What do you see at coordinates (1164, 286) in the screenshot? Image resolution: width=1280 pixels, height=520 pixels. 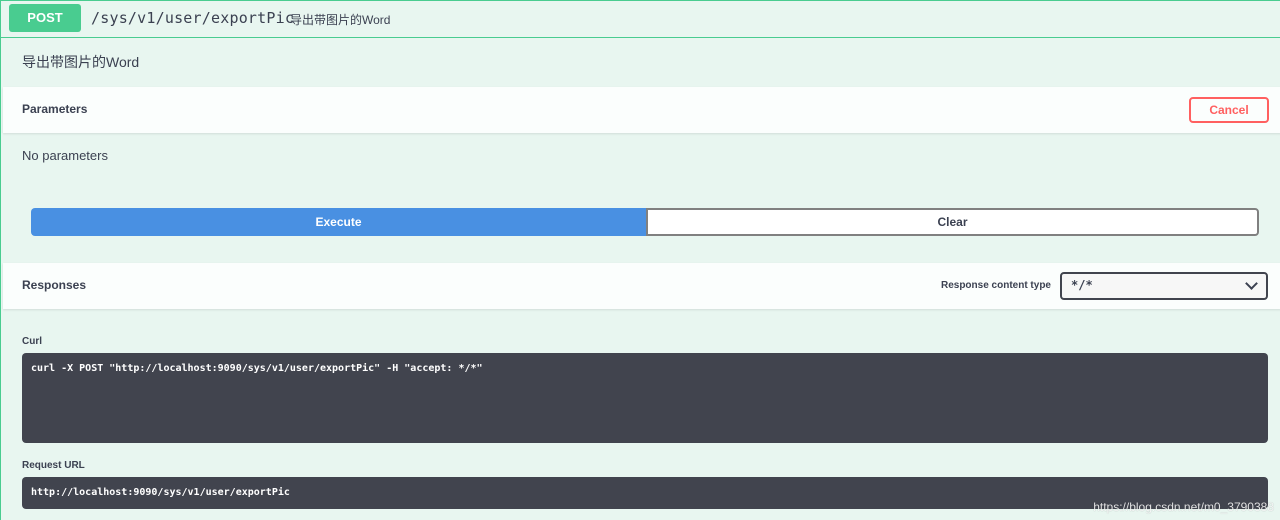 I see `response-content-type-select: */*` at bounding box center [1164, 286].